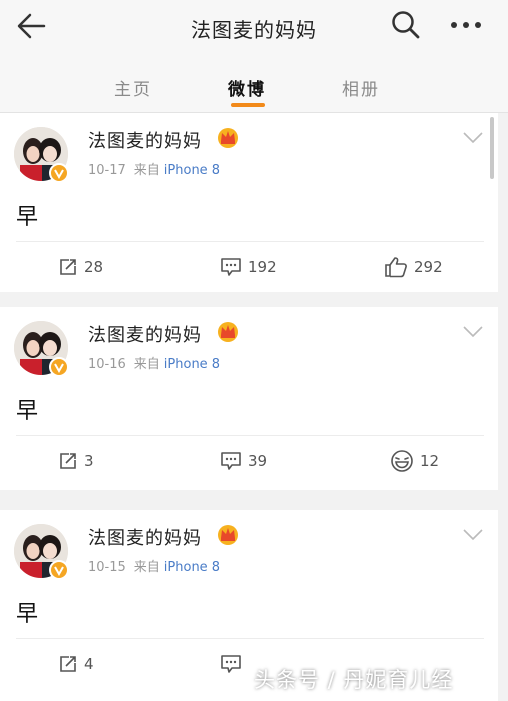  Describe the element at coordinates (466, 25) in the screenshot. I see `more-dots-icon` at that location.